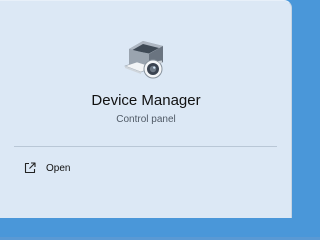 This screenshot has height=240, width=320. Describe the element at coordinates (146, 119) in the screenshot. I see `app-type-label: Control panel` at that location.